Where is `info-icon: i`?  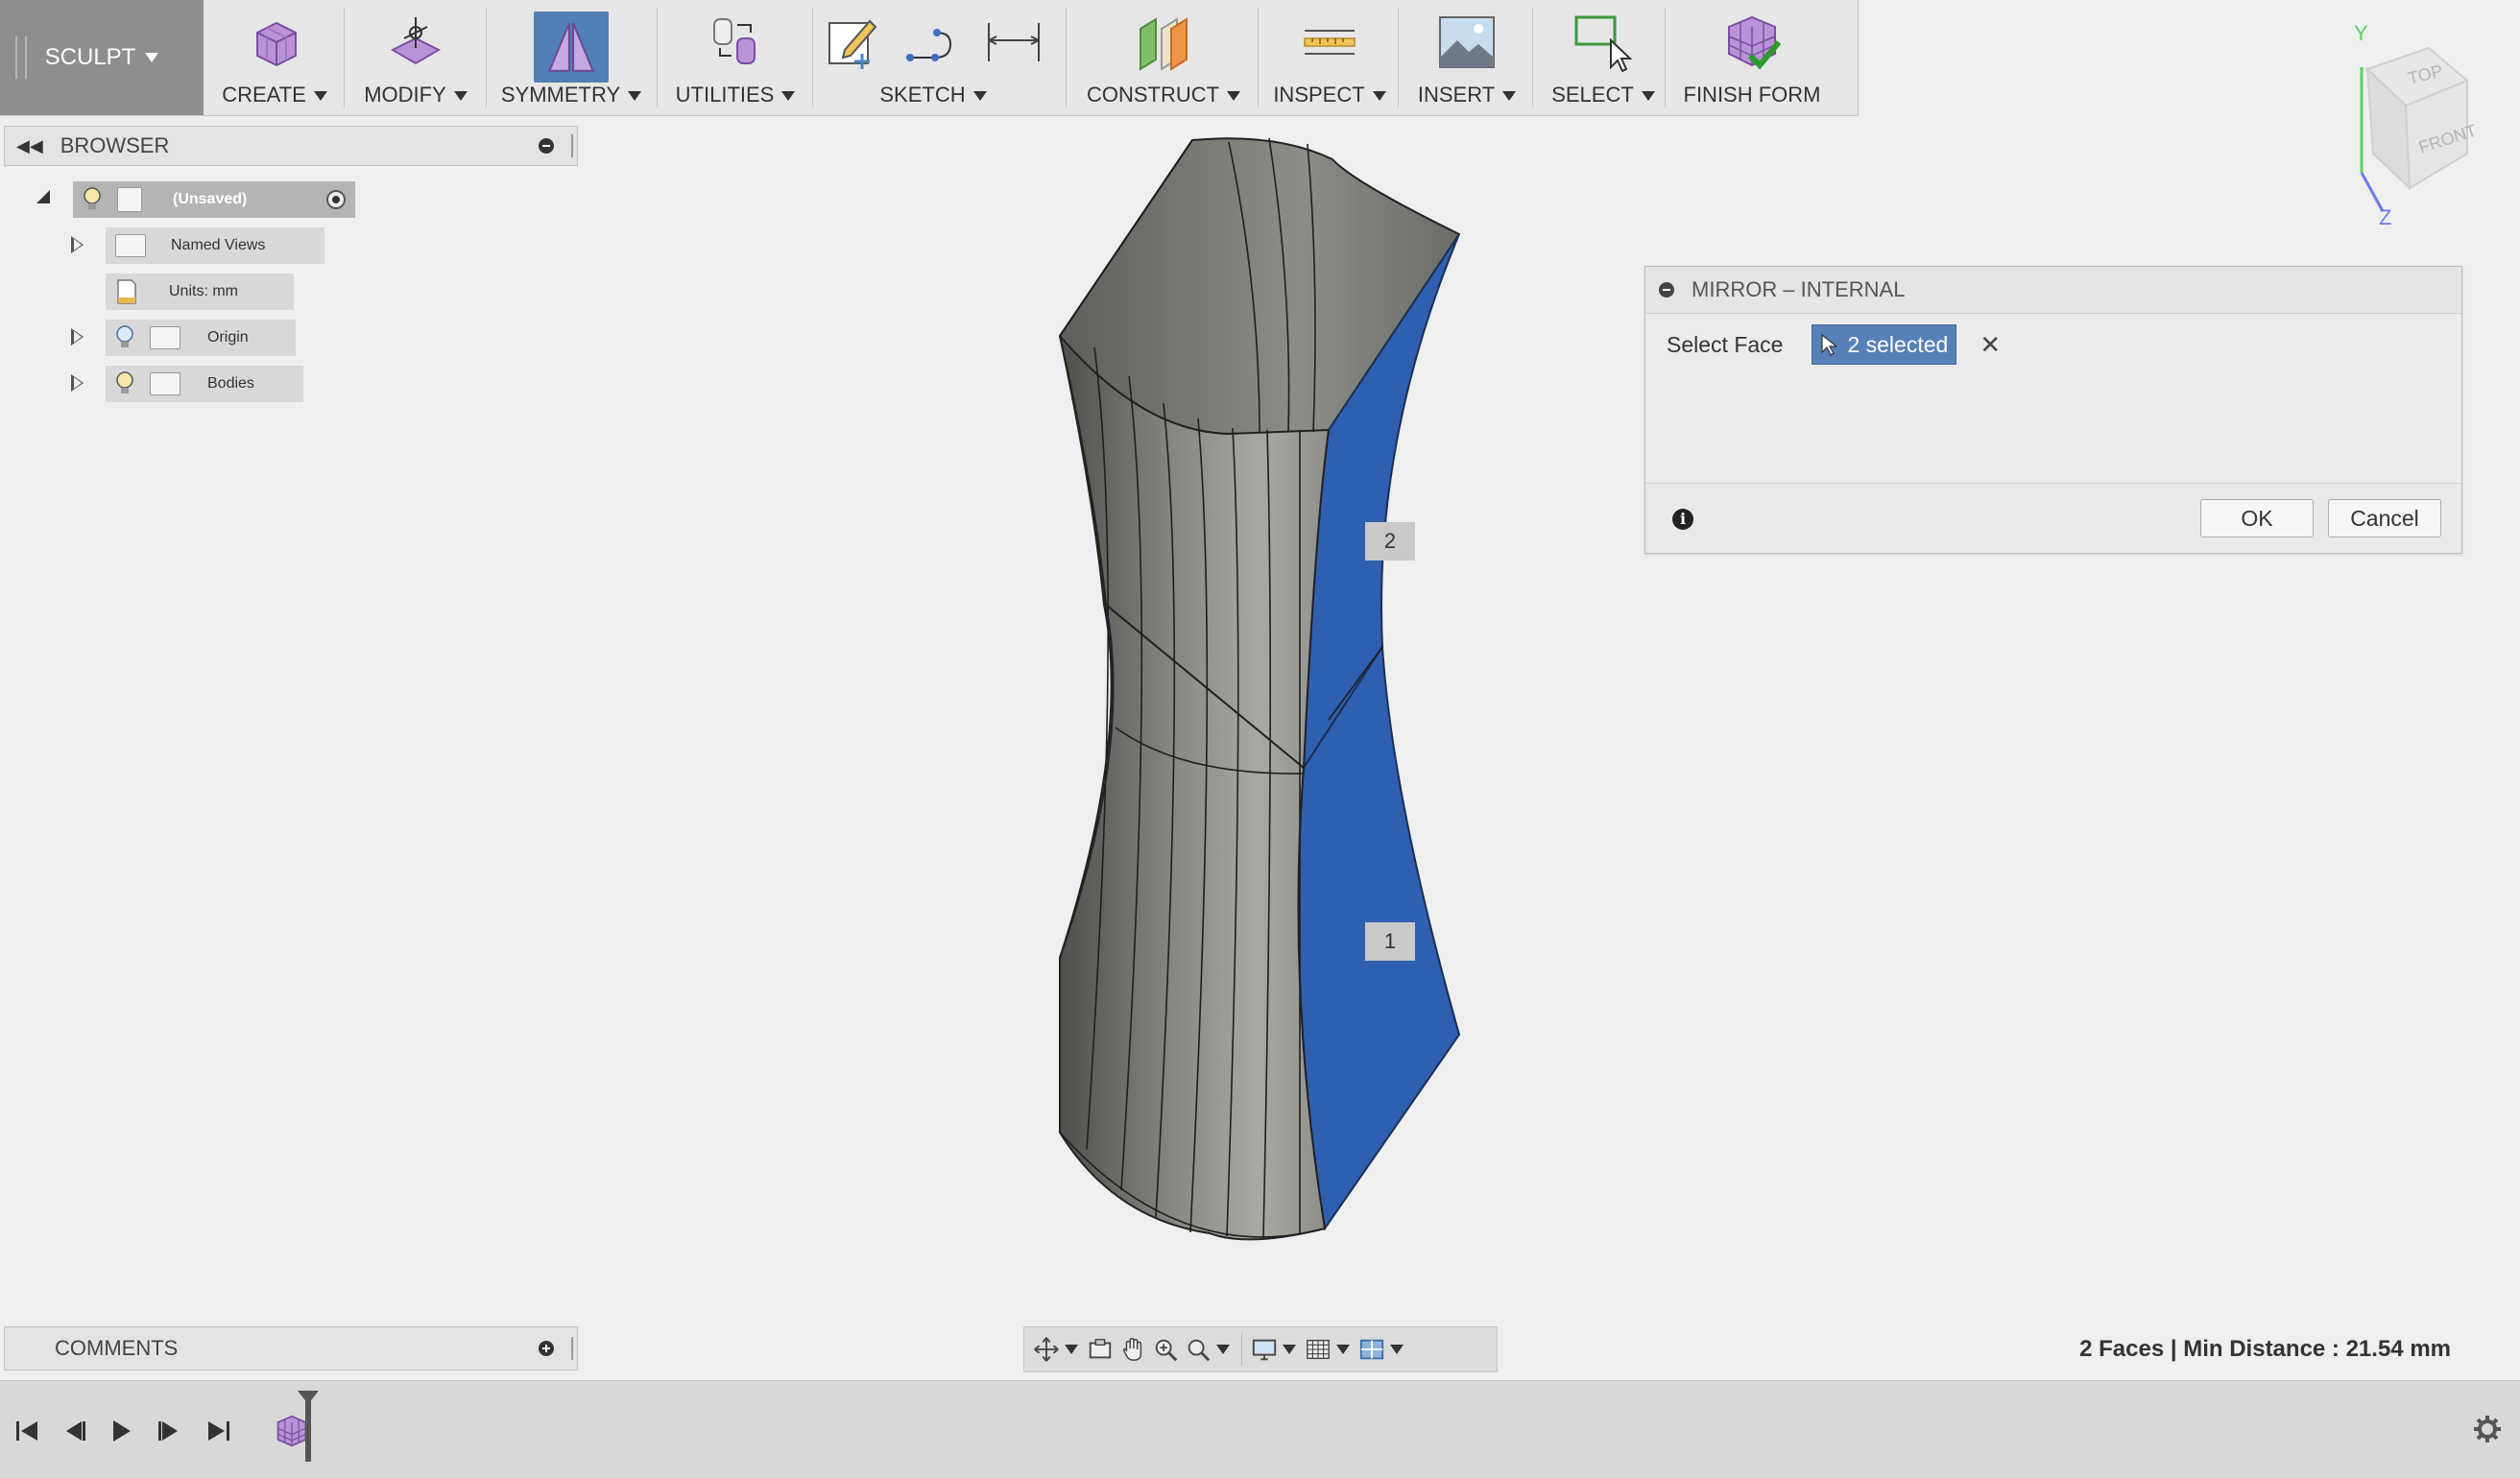
info-icon: i is located at coordinates (1682, 519).